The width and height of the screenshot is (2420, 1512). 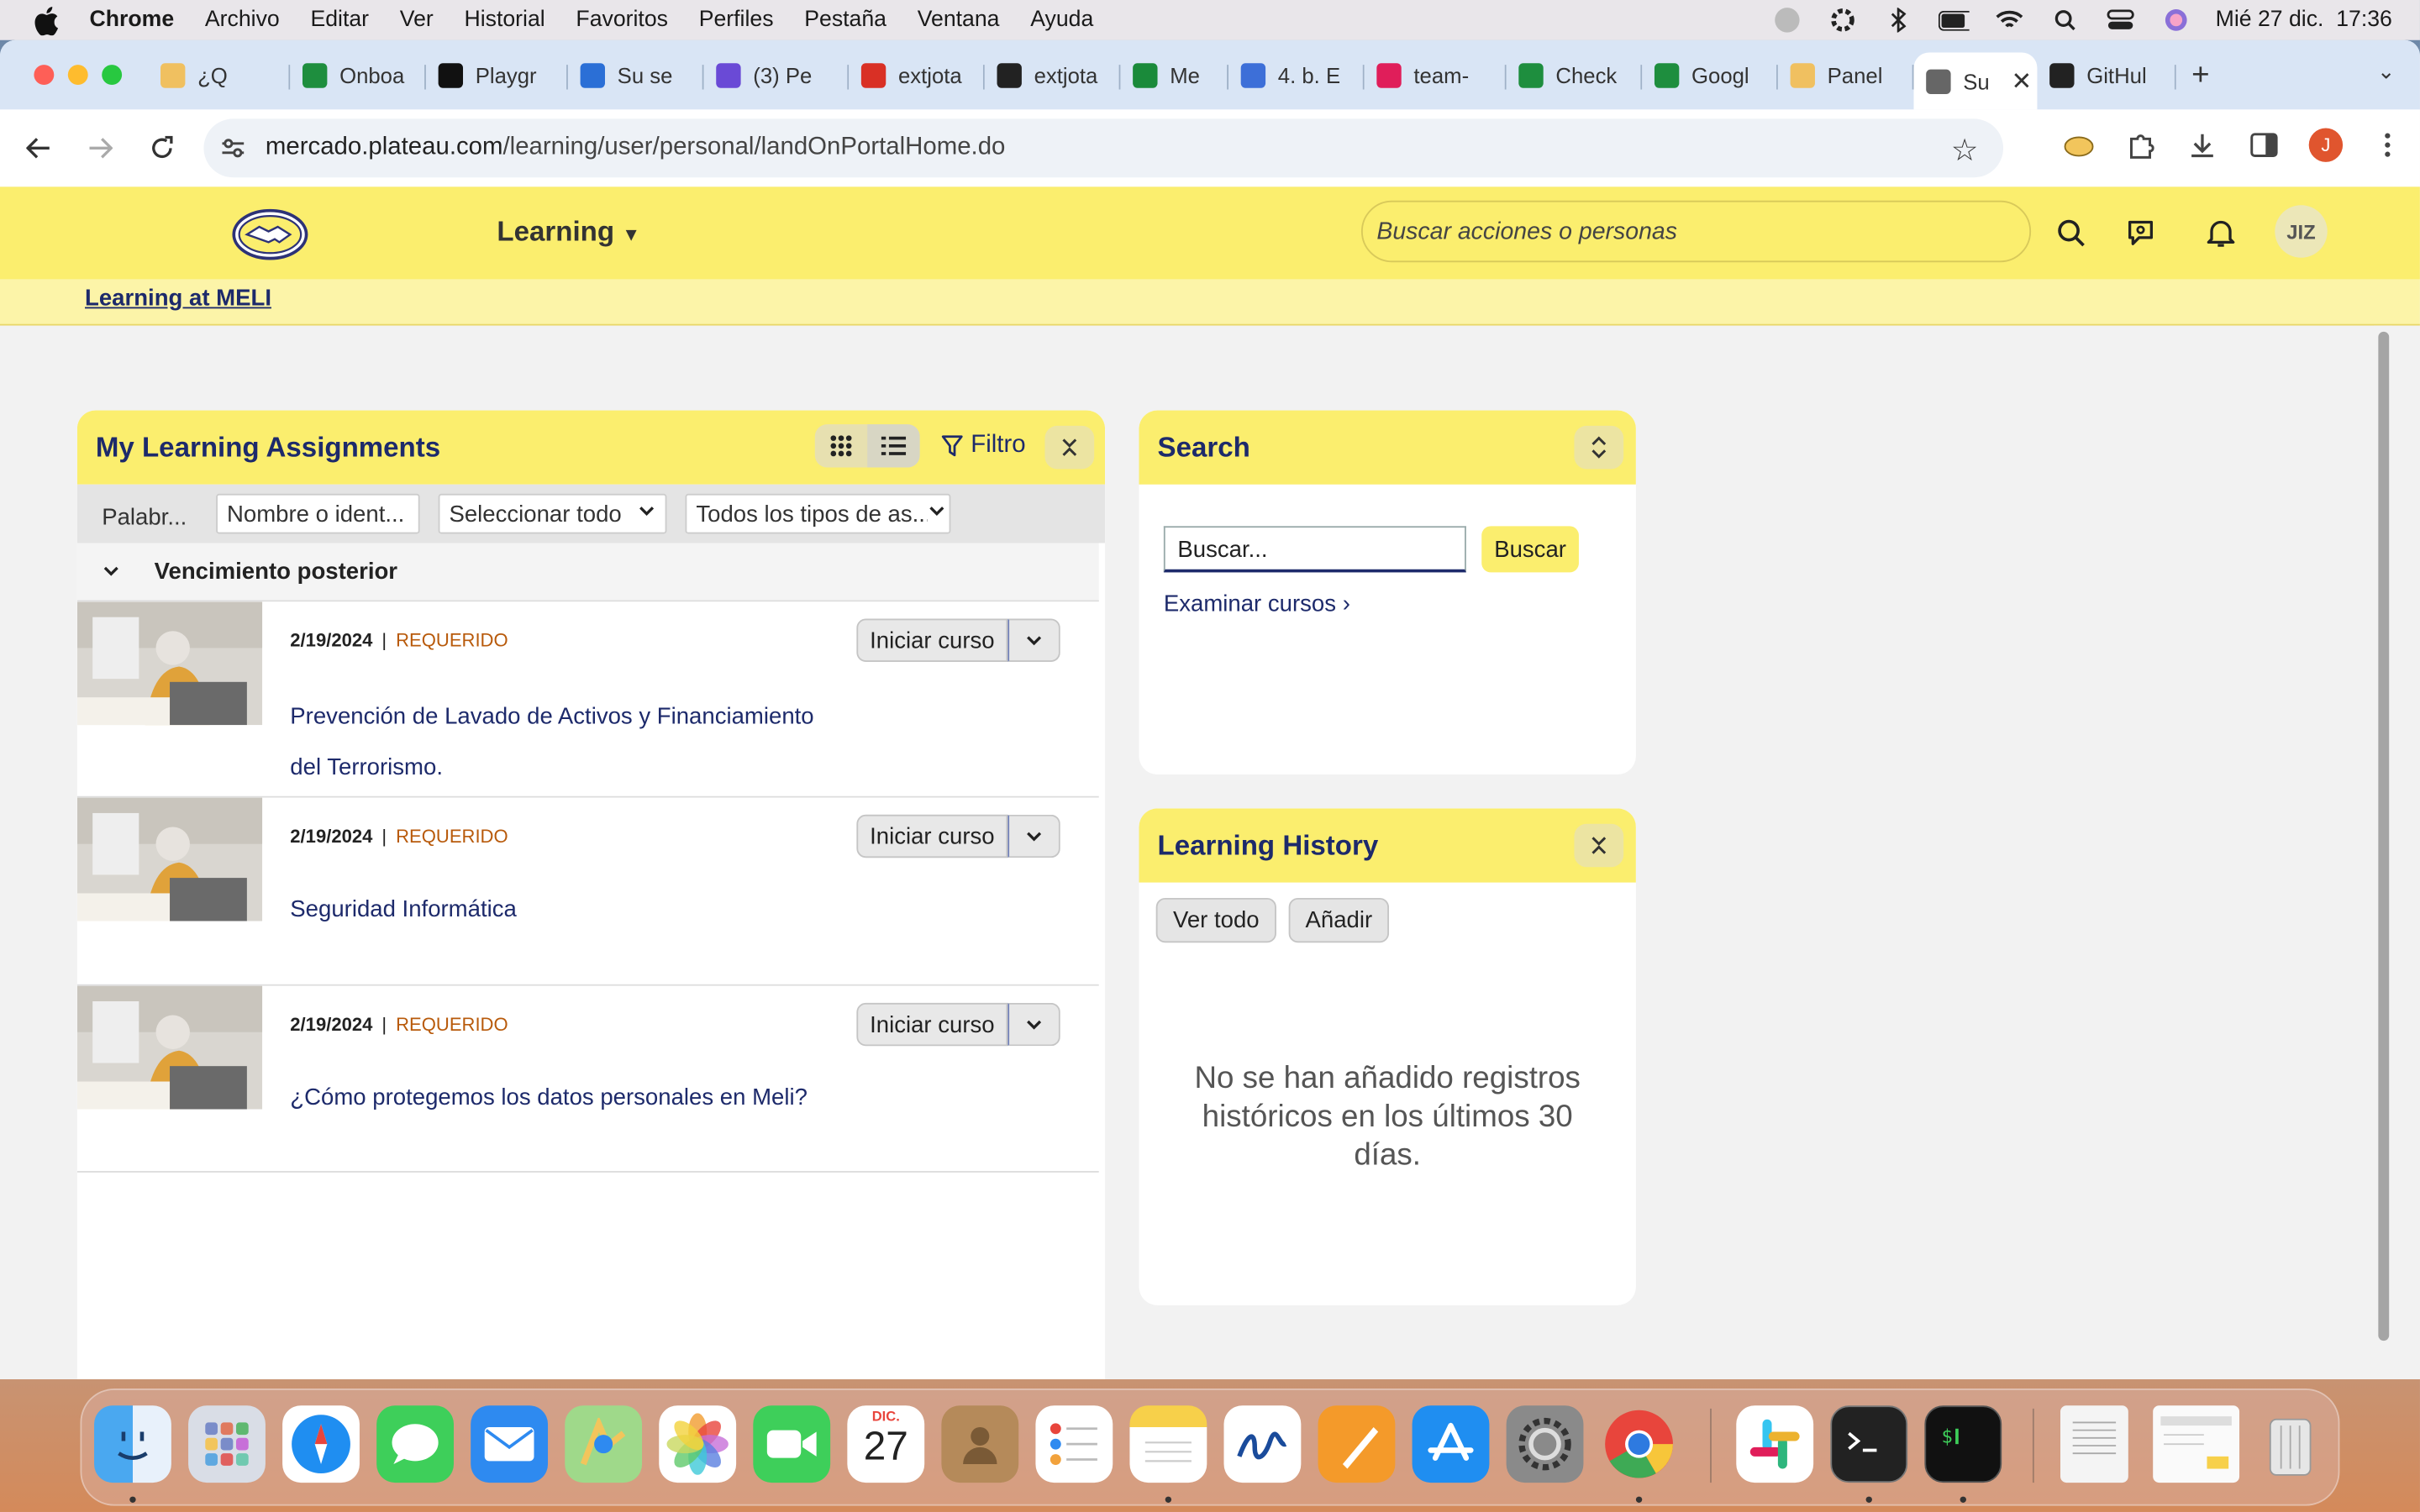 I want to click on due-later-group-header: Vencimiento posterior, so click(x=587, y=572).